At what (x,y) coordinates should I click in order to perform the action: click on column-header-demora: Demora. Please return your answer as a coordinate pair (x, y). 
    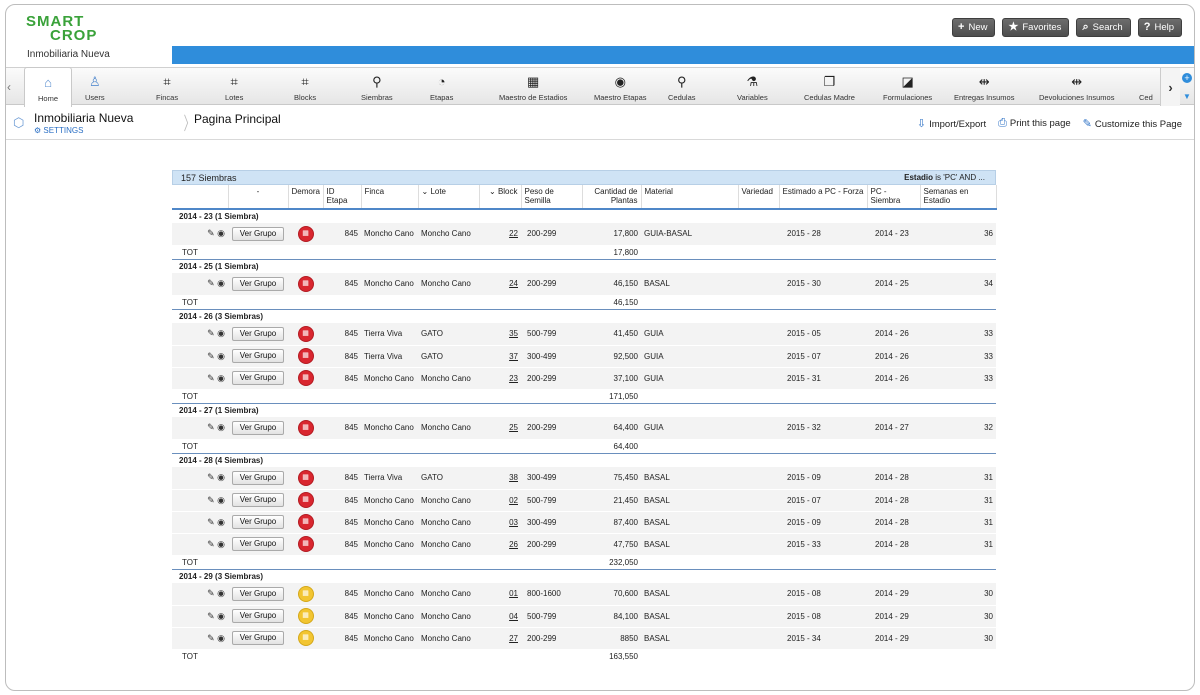
    Looking at the image, I should click on (306, 197).